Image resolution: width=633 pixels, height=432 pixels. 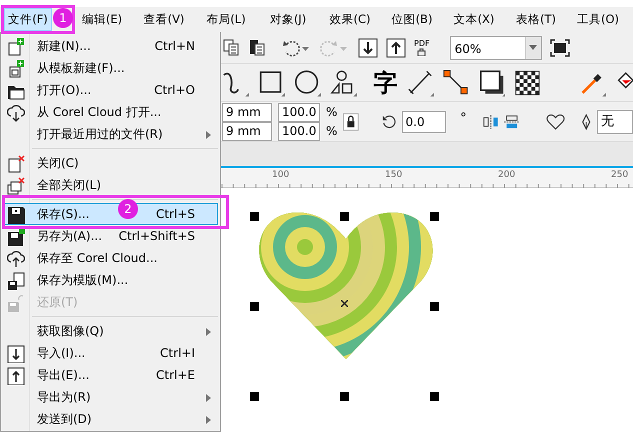 What do you see at coordinates (57, 302) in the screenshot?
I see `menu-item: 还原(T)` at bounding box center [57, 302].